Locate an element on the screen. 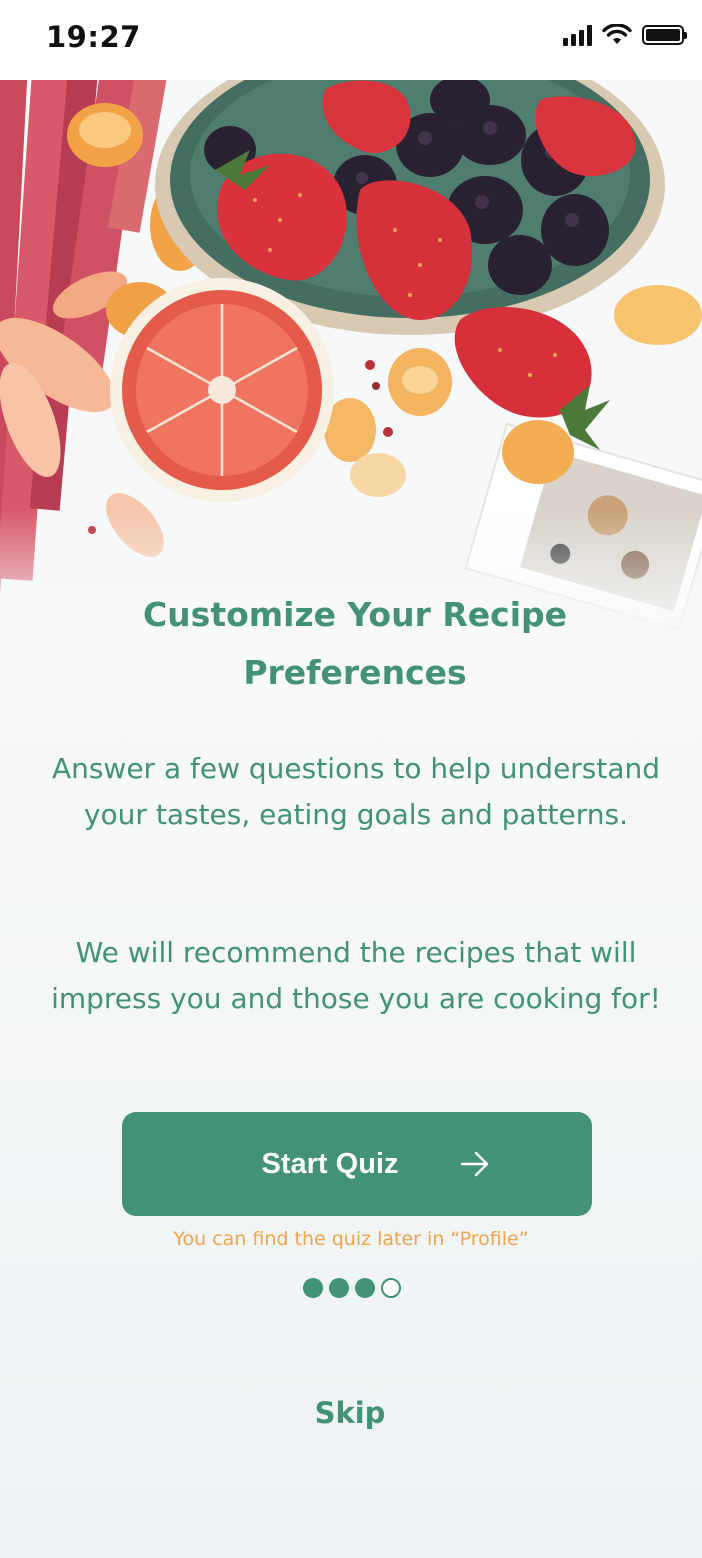 This screenshot has height=1558, width=702. quiz-location-hint: You can find the quiz later in “Profile” is located at coordinates (351, 1239).